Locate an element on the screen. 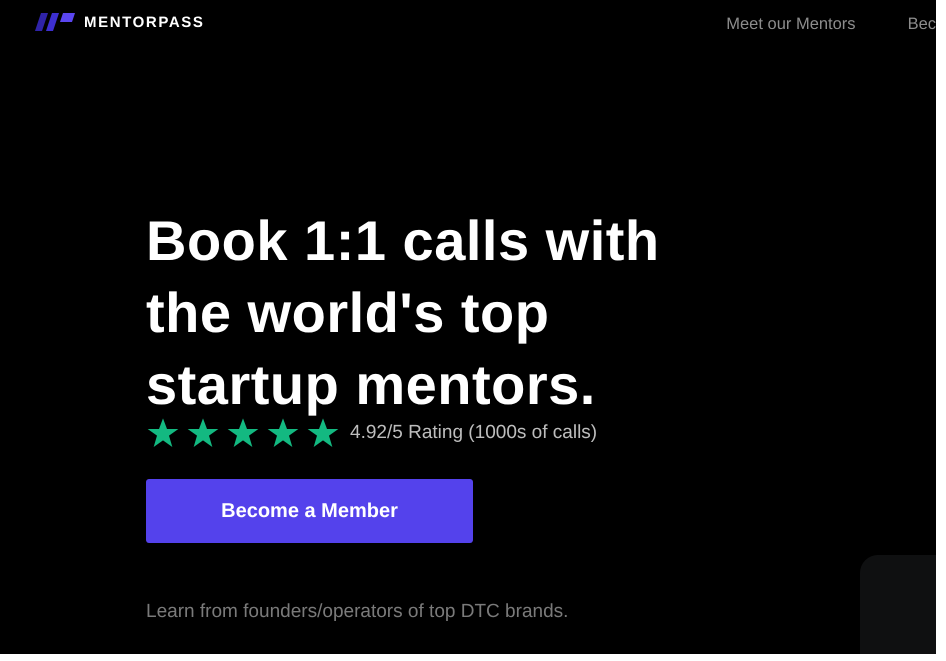 This screenshot has height=661, width=946. nav-link: Meet our Mentors is located at coordinates (791, 24).